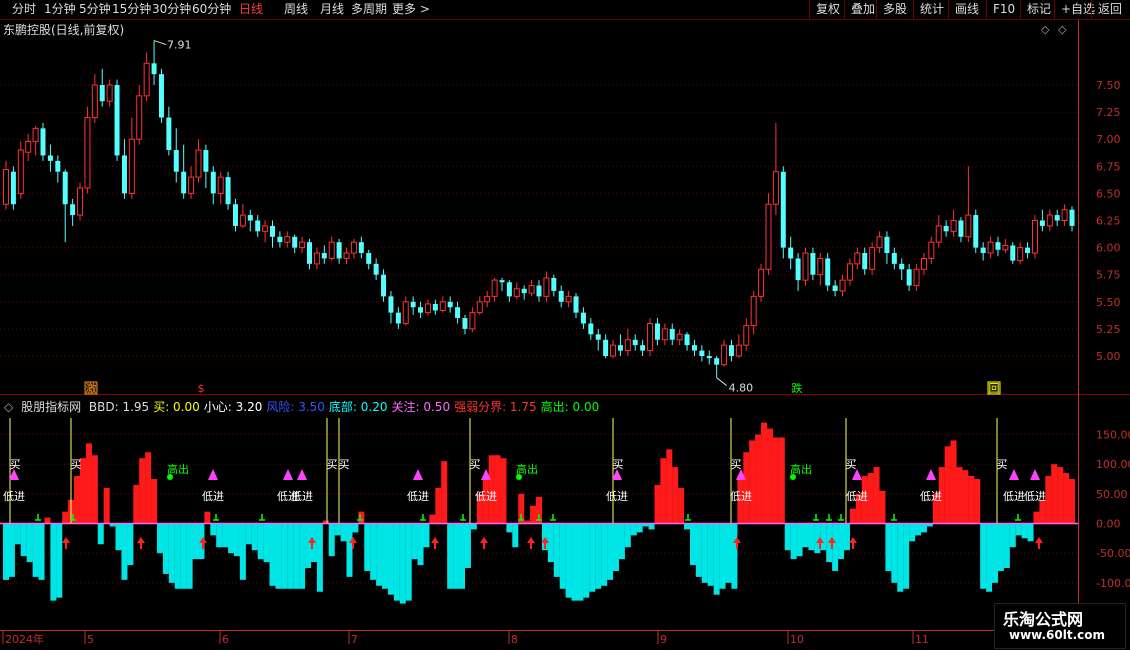 The image size is (1130, 650). What do you see at coordinates (797, 639) in the screenshot?
I see `x-tick-label: 10` at bounding box center [797, 639].